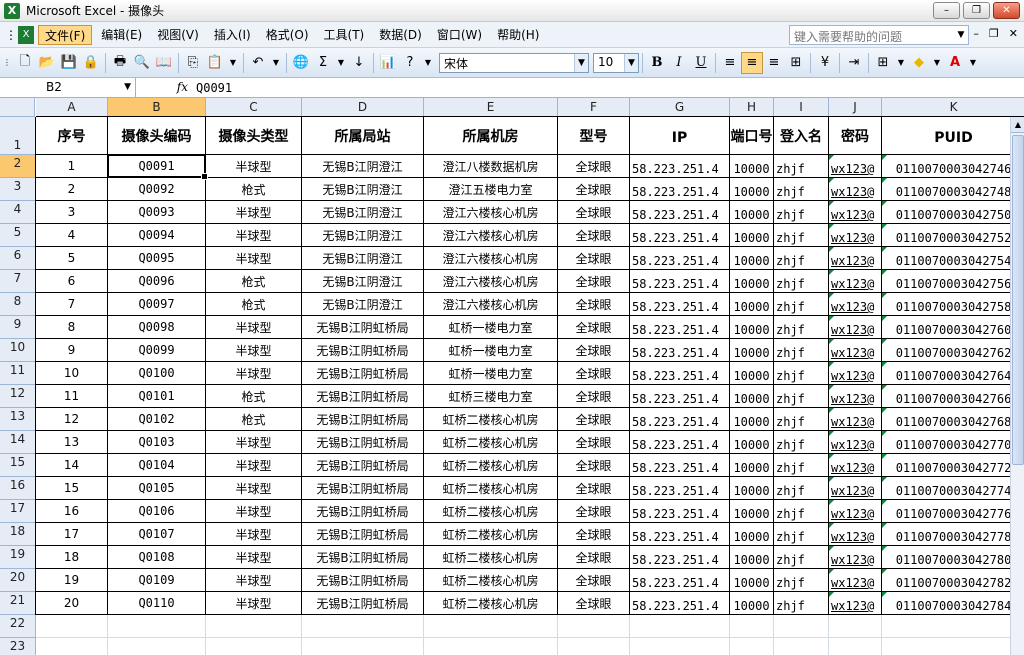 The width and height of the screenshot is (1024, 655). What do you see at coordinates (518, 35) in the screenshot?
I see `menu-help: 帮助(H)` at bounding box center [518, 35].